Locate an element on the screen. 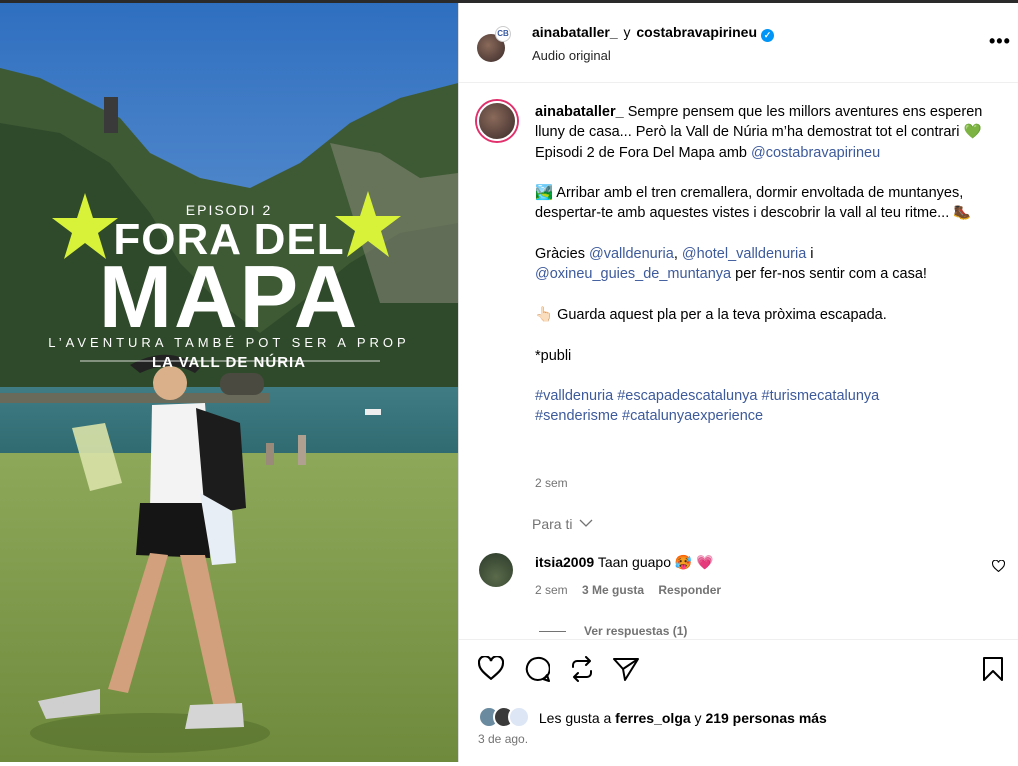  mention-hotel-valldenuria: @hotel_valldenuria is located at coordinates (744, 254).